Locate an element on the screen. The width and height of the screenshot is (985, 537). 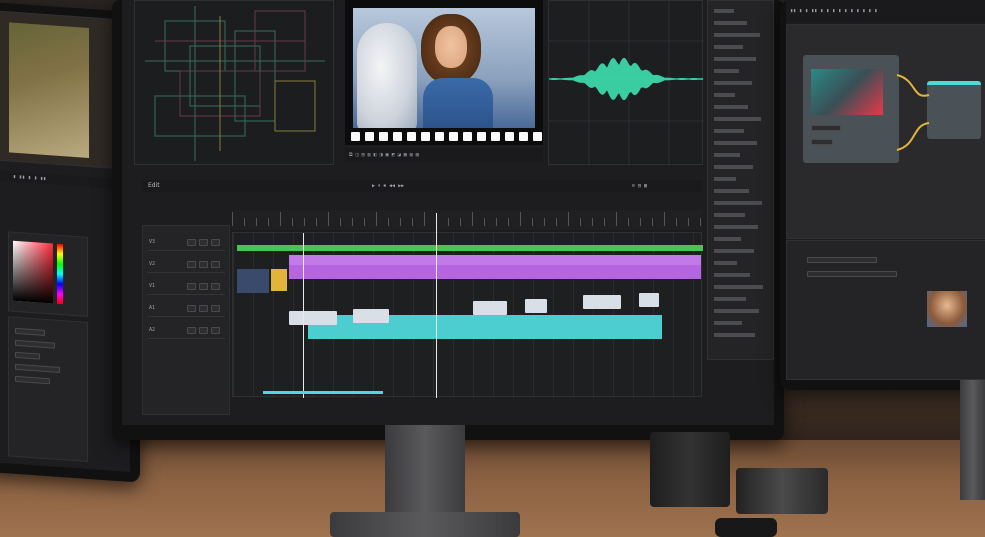
clip-magenta-track is located at coordinates (495, 272).